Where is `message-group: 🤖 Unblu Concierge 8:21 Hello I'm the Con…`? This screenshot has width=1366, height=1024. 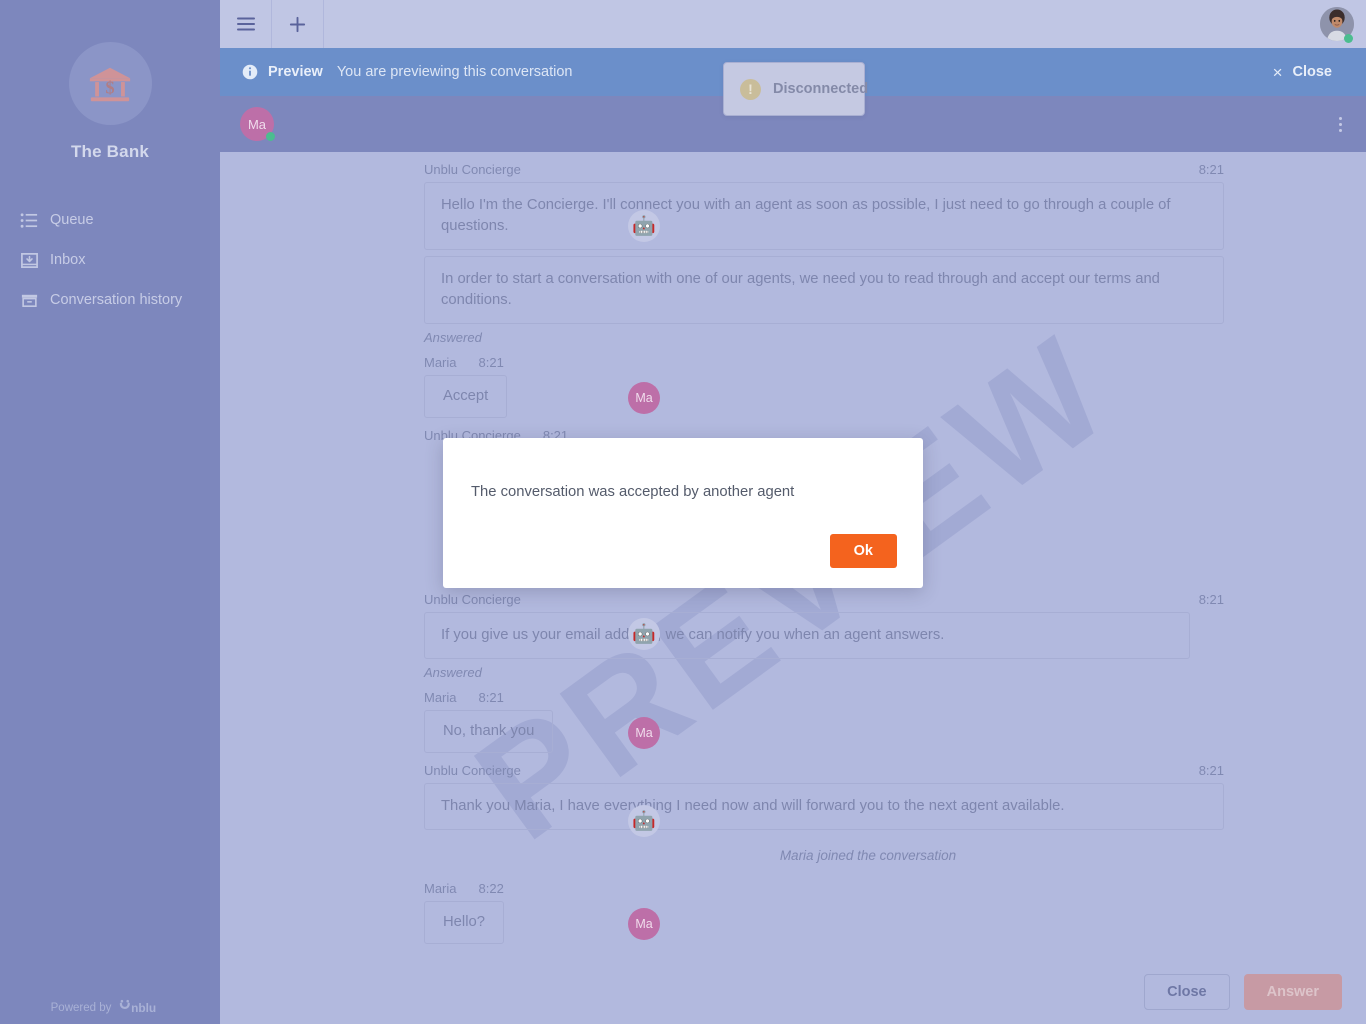
message-group: 🤖 Unblu Concierge 8:21 Hello I'm the Con… is located at coordinates (793, 253).